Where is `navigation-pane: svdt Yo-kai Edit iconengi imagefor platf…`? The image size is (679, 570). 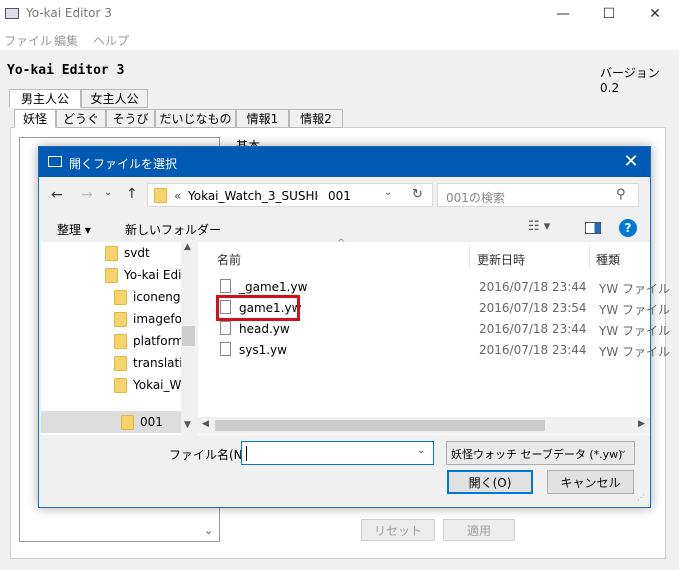 navigation-pane: svdt Yo-kai Edit iconengi imagefor platf… is located at coordinates (118, 338).